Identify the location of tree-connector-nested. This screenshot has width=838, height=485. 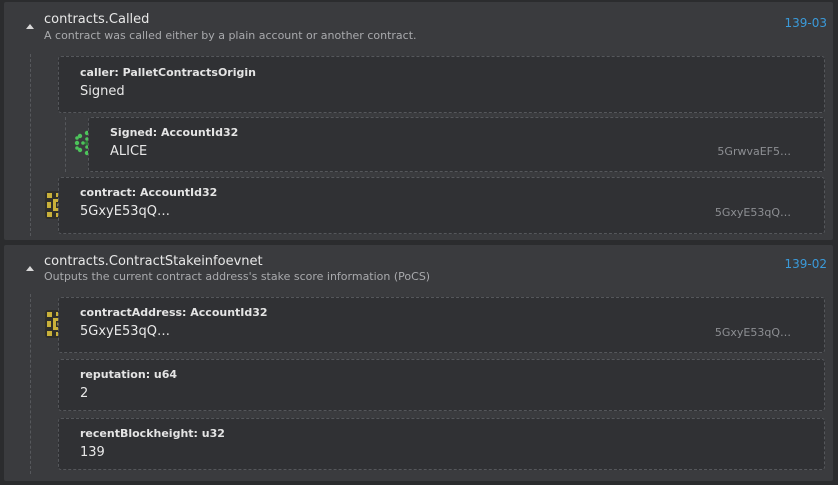
(65, 144).